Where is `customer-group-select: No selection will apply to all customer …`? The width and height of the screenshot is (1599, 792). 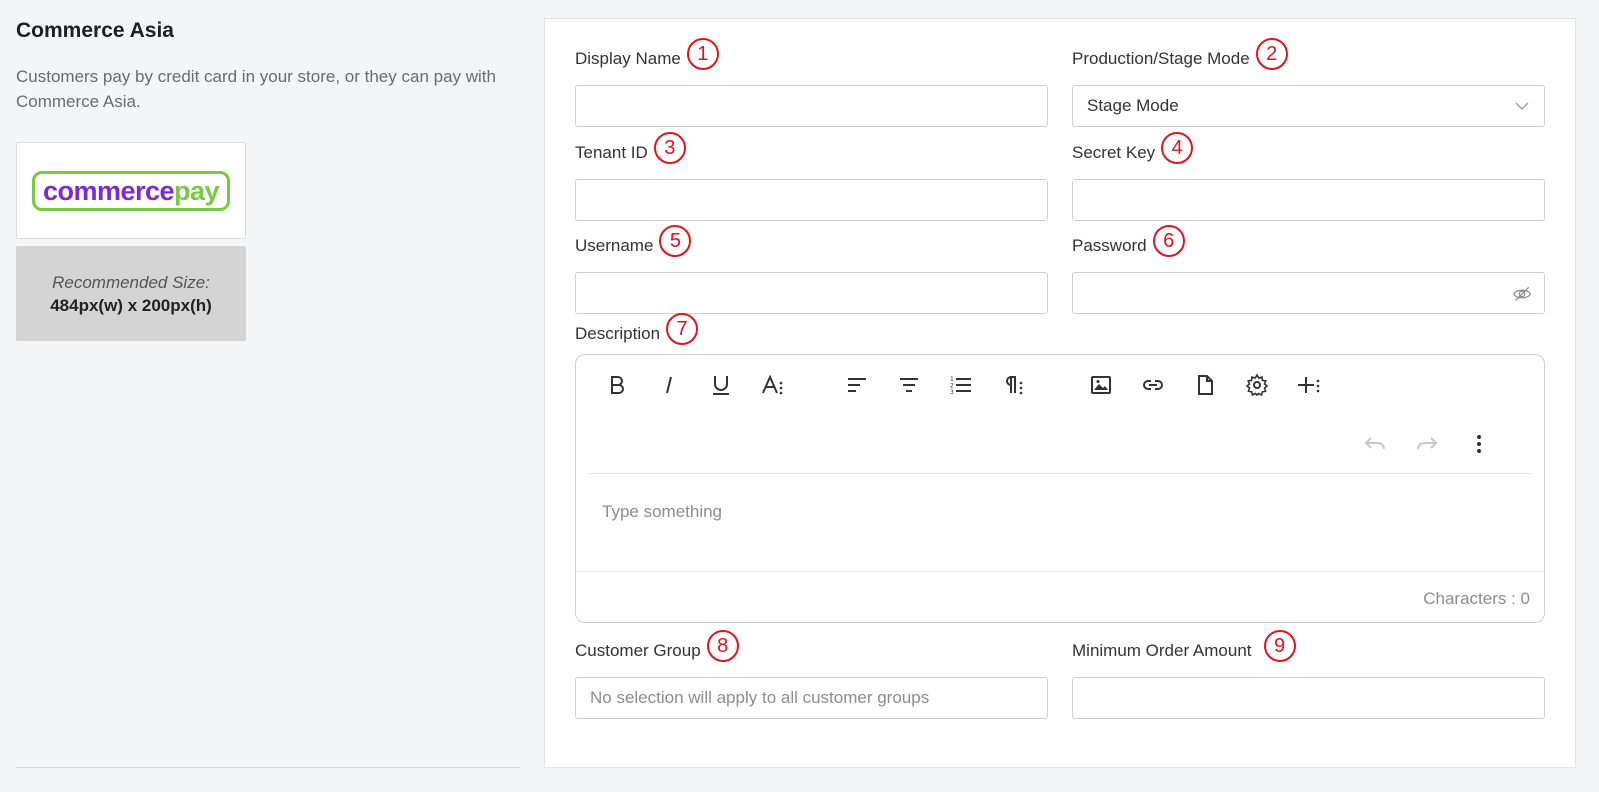 customer-group-select: No selection will apply to all customer … is located at coordinates (811, 698).